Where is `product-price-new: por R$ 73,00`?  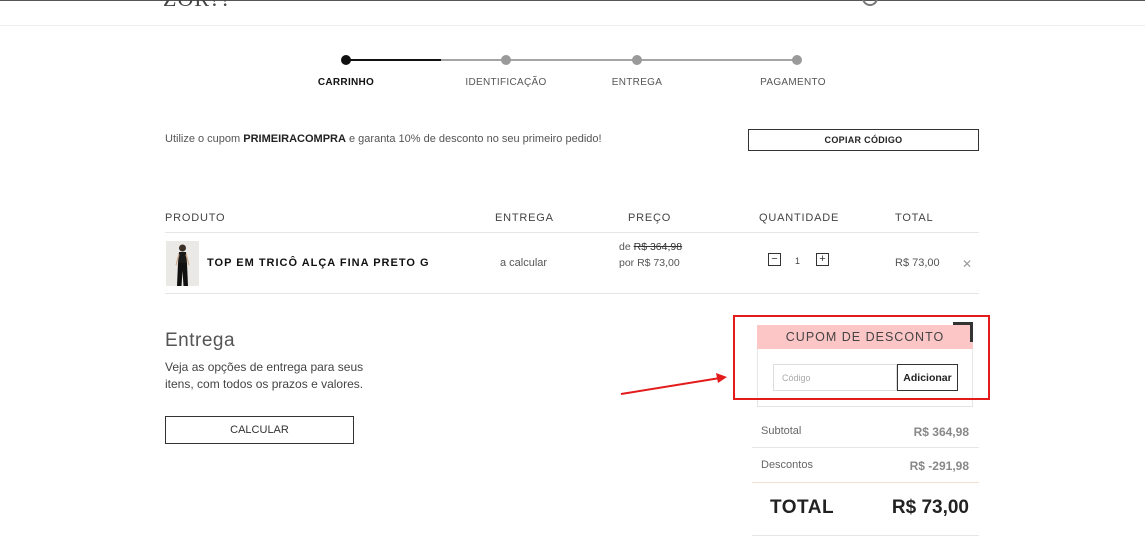
product-price-new: por R$ 73,00 is located at coordinates (649, 263).